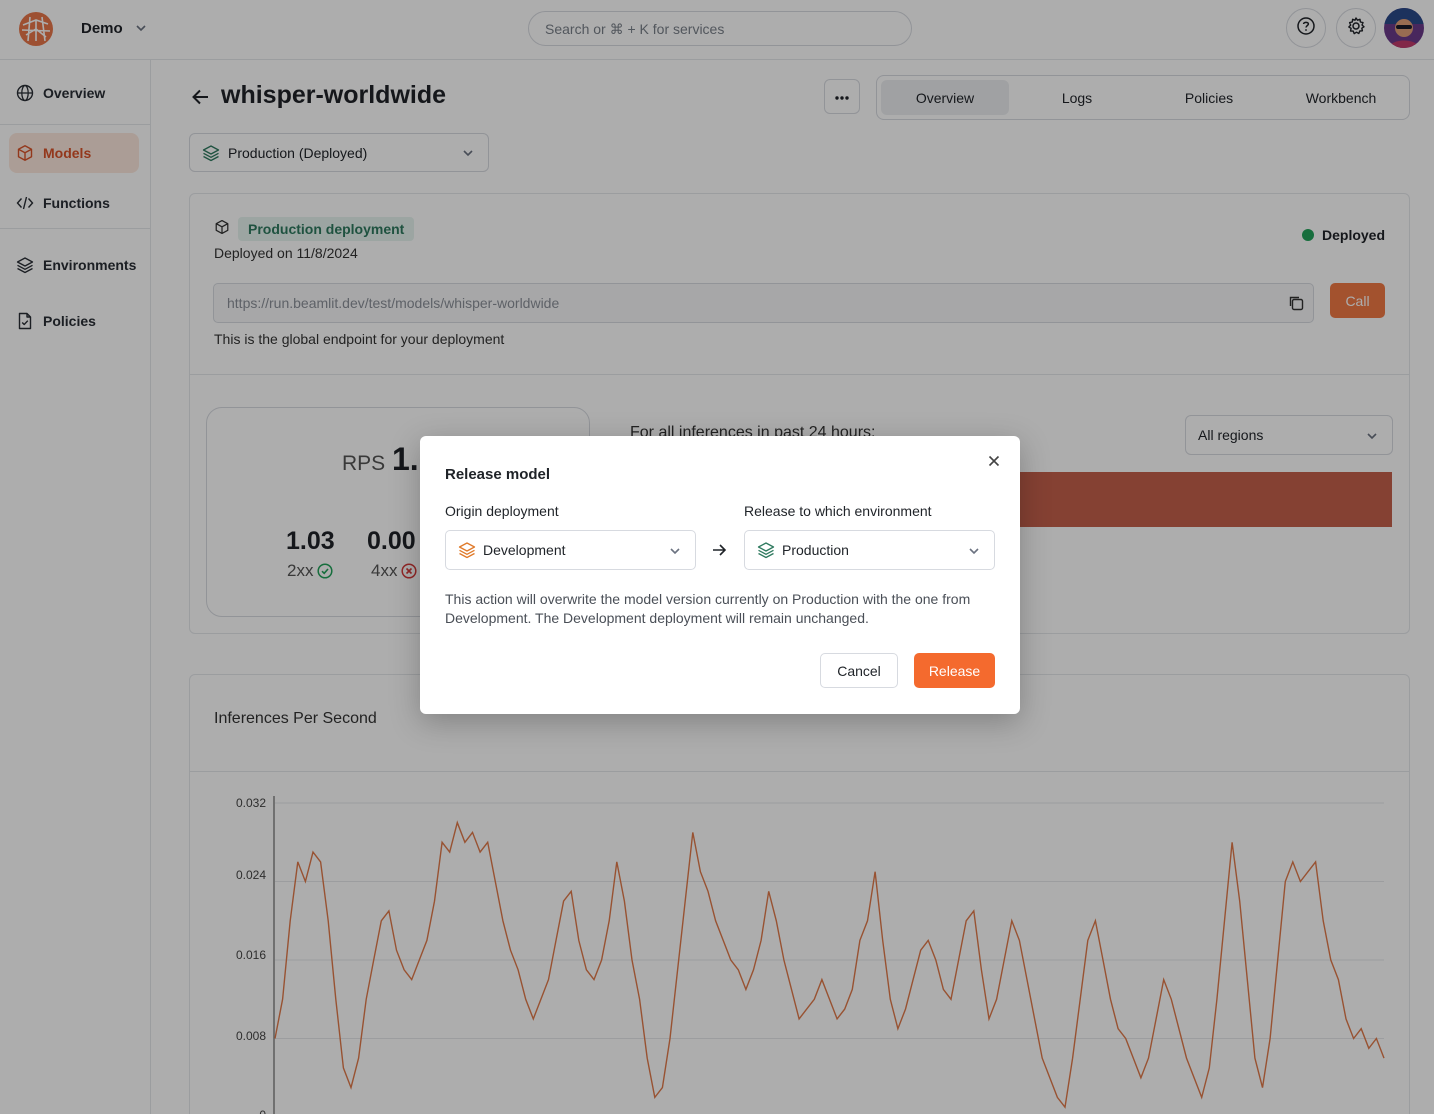 This screenshot has width=1434, height=1114. What do you see at coordinates (815, 550) in the screenshot?
I see `target-select-value: Production` at bounding box center [815, 550].